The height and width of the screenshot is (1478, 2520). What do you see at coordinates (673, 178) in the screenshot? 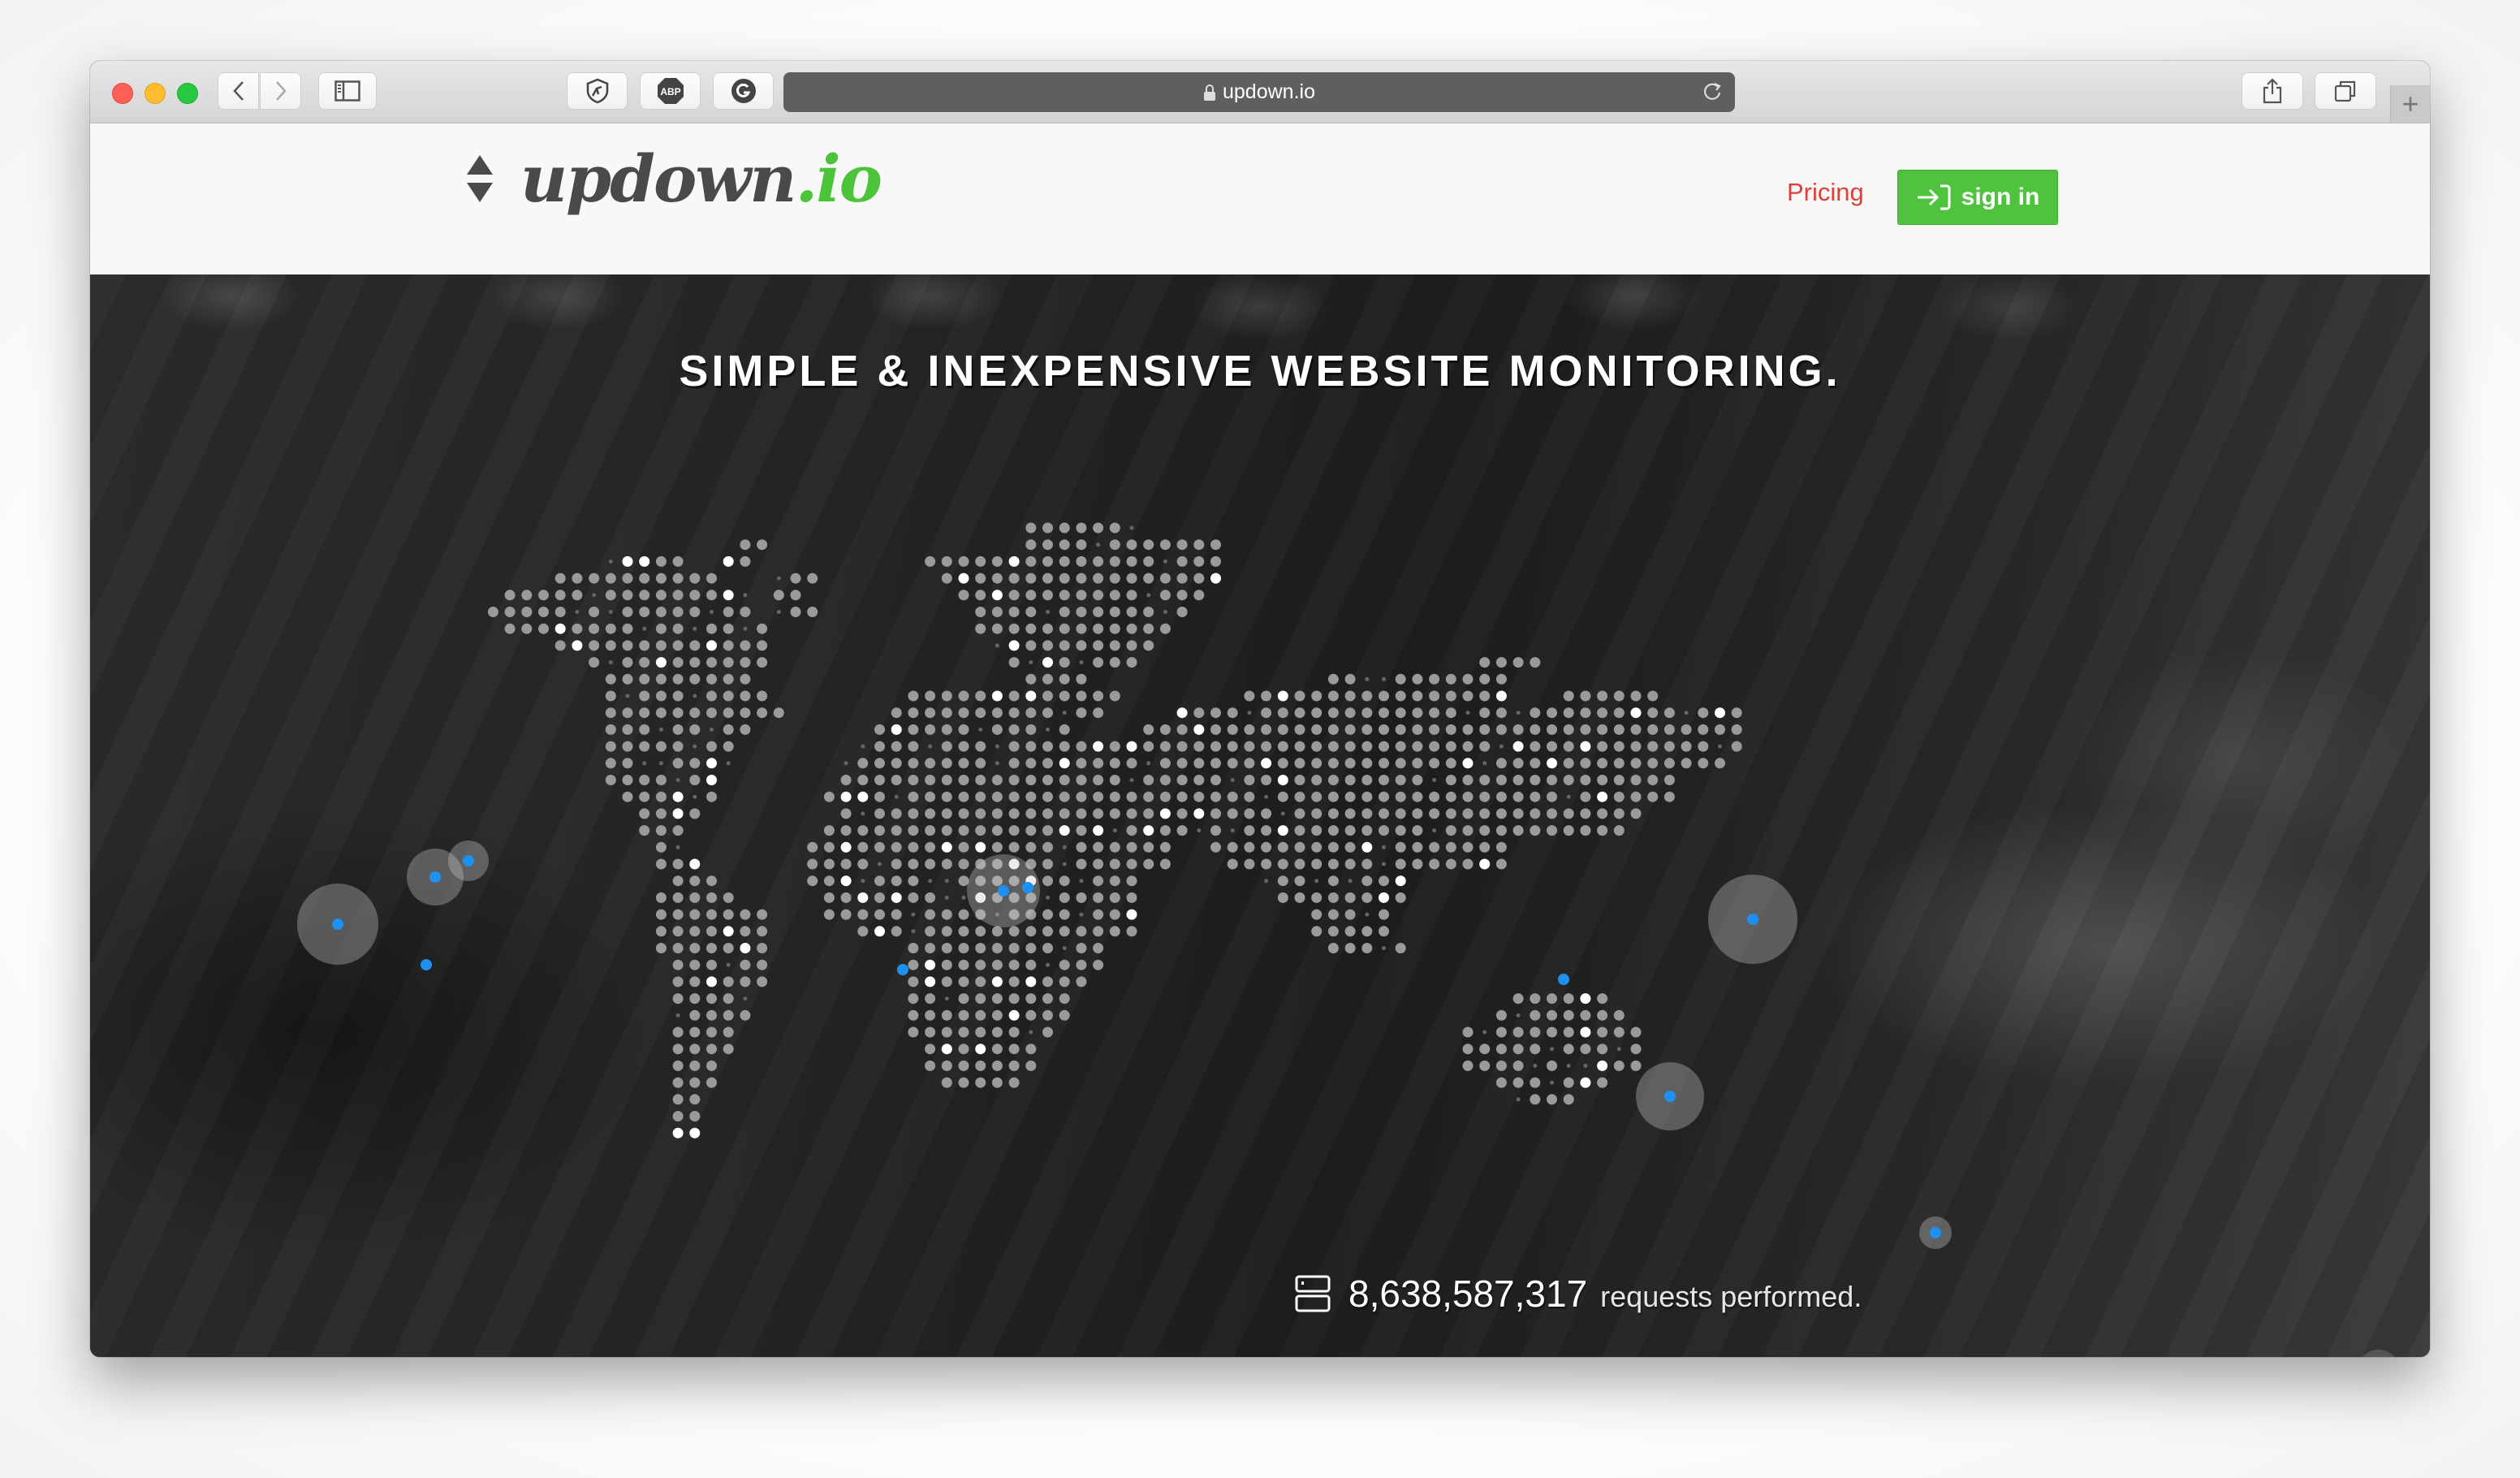
I see `site-logo: updown.io` at bounding box center [673, 178].